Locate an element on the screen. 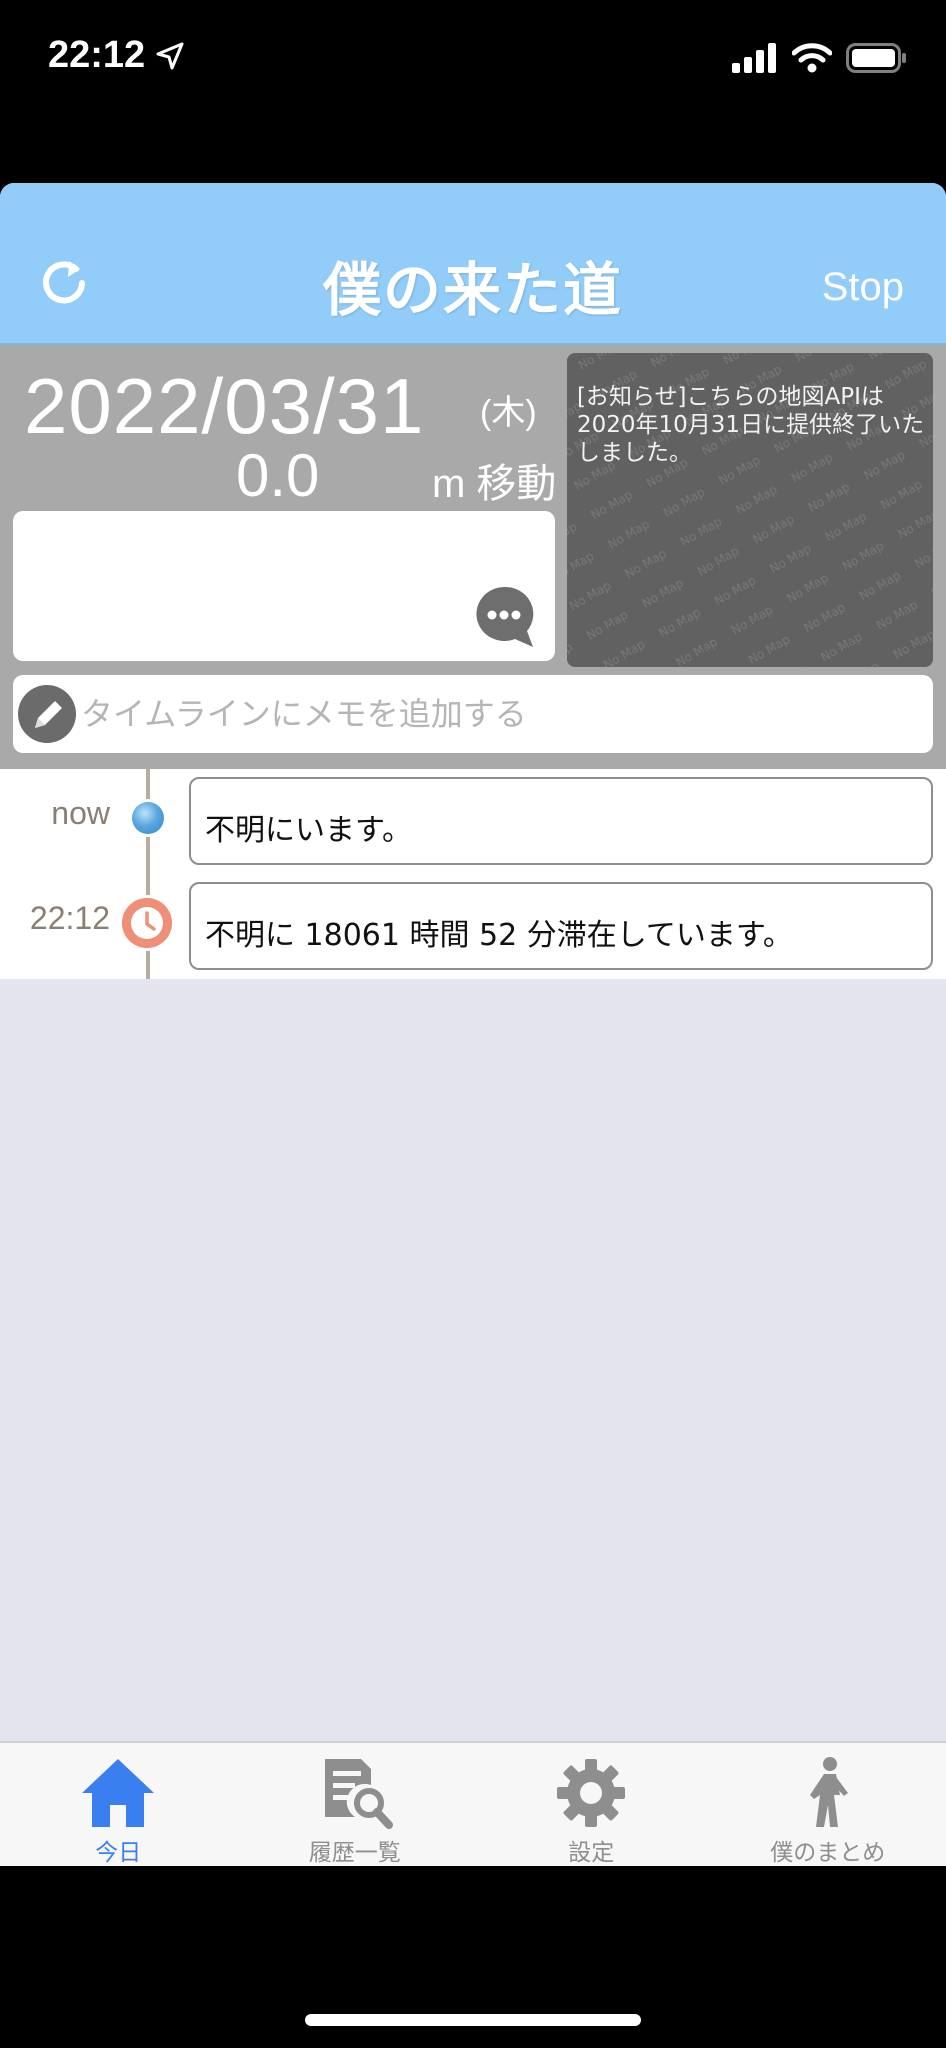  speech-bubble-icon is located at coordinates (504, 616).